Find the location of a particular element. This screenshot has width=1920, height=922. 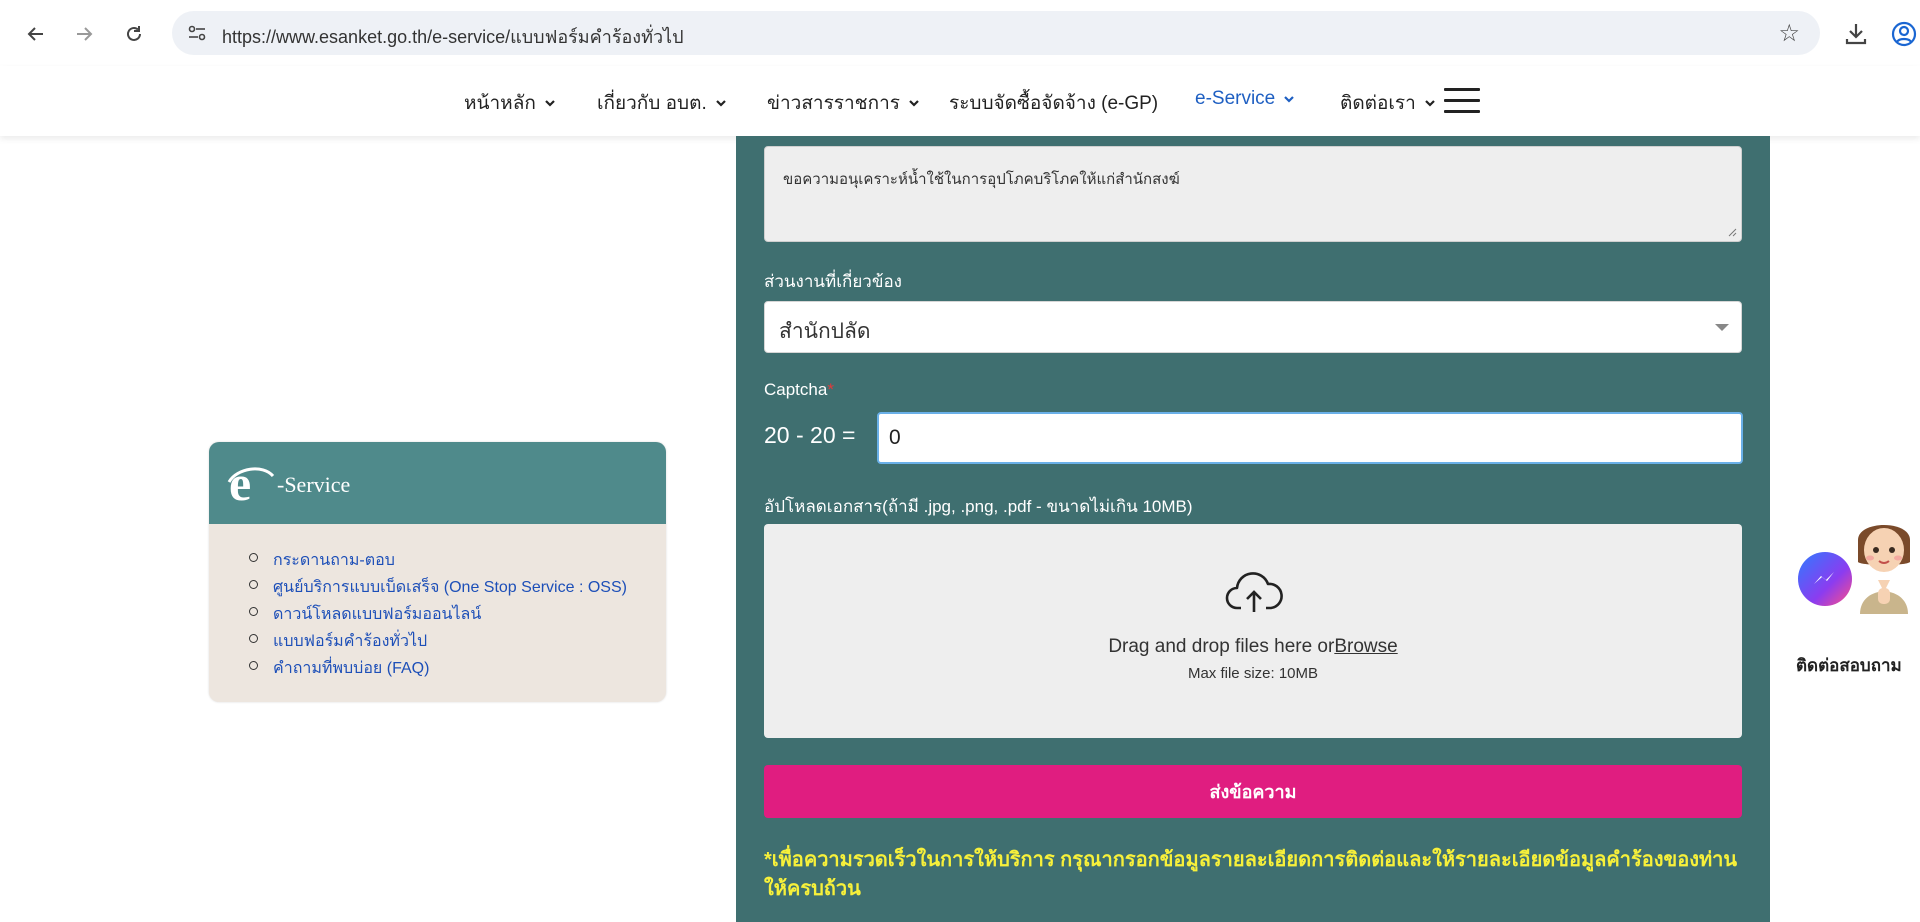

eservice-link-general-request: แบบฟอร์มคำร้องทั่วไป is located at coordinates (438, 642).